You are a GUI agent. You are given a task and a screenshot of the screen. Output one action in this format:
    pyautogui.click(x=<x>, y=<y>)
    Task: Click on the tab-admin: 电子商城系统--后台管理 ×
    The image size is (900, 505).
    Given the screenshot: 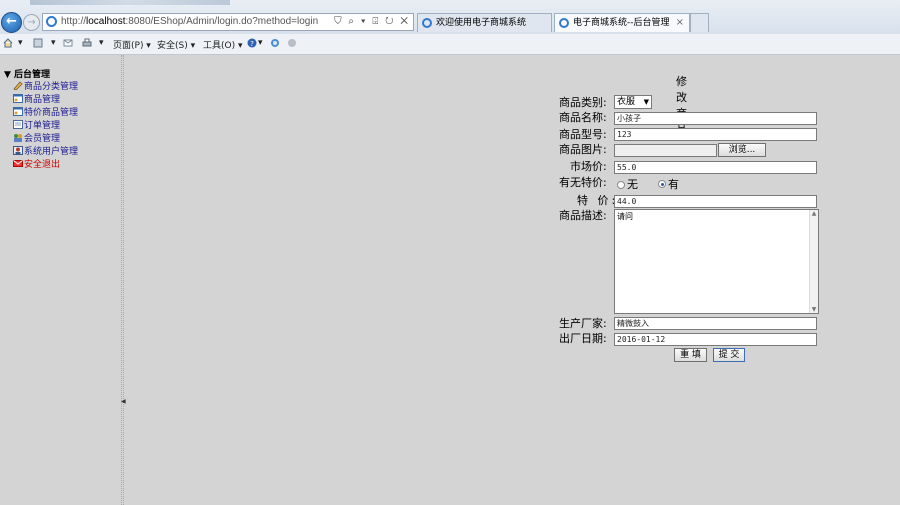 What is the action you would take?
    pyautogui.click(x=622, y=22)
    